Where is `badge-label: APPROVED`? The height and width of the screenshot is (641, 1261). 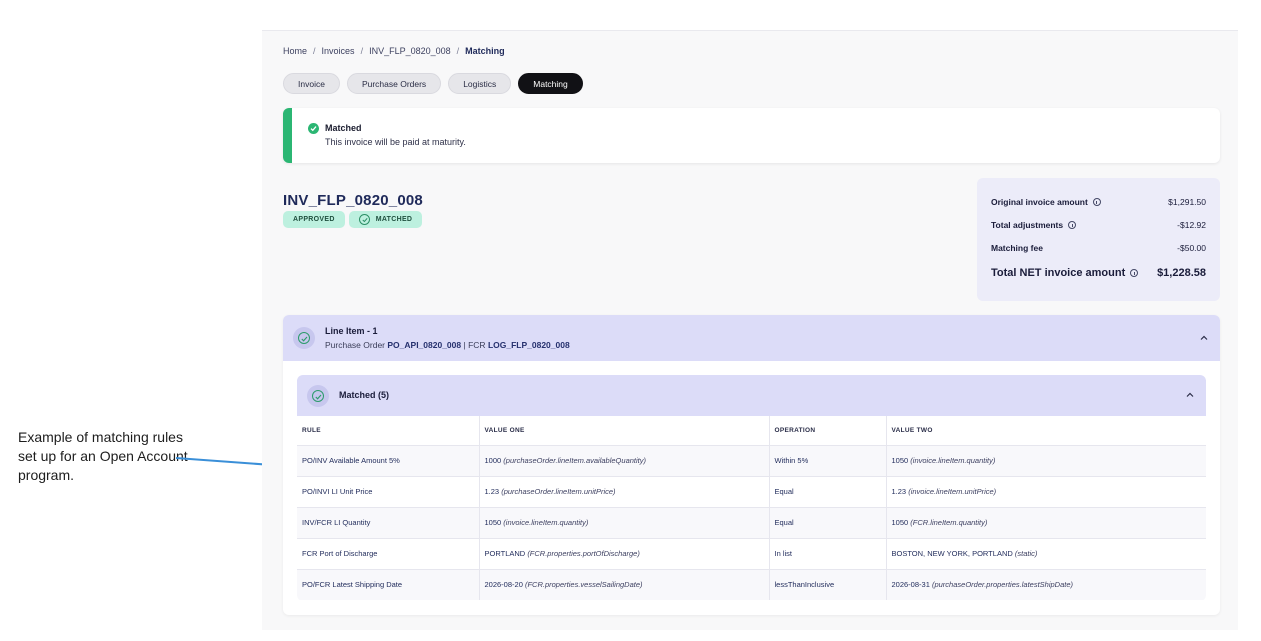
badge-label: APPROVED is located at coordinates (314, 219).